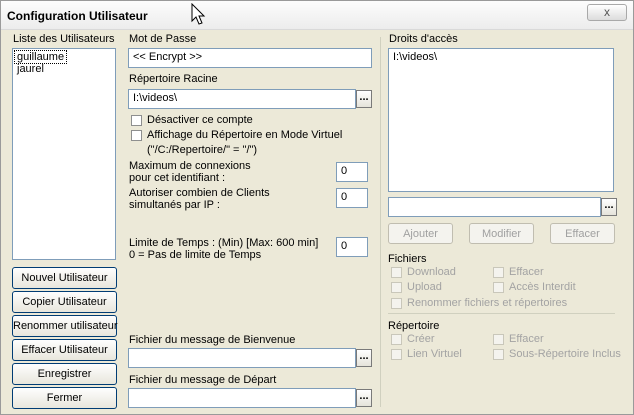  What do you see at coordinates (498, 272) in the screenshot?
I see `file-delete-checkbox` at bounding box center [498, 272].